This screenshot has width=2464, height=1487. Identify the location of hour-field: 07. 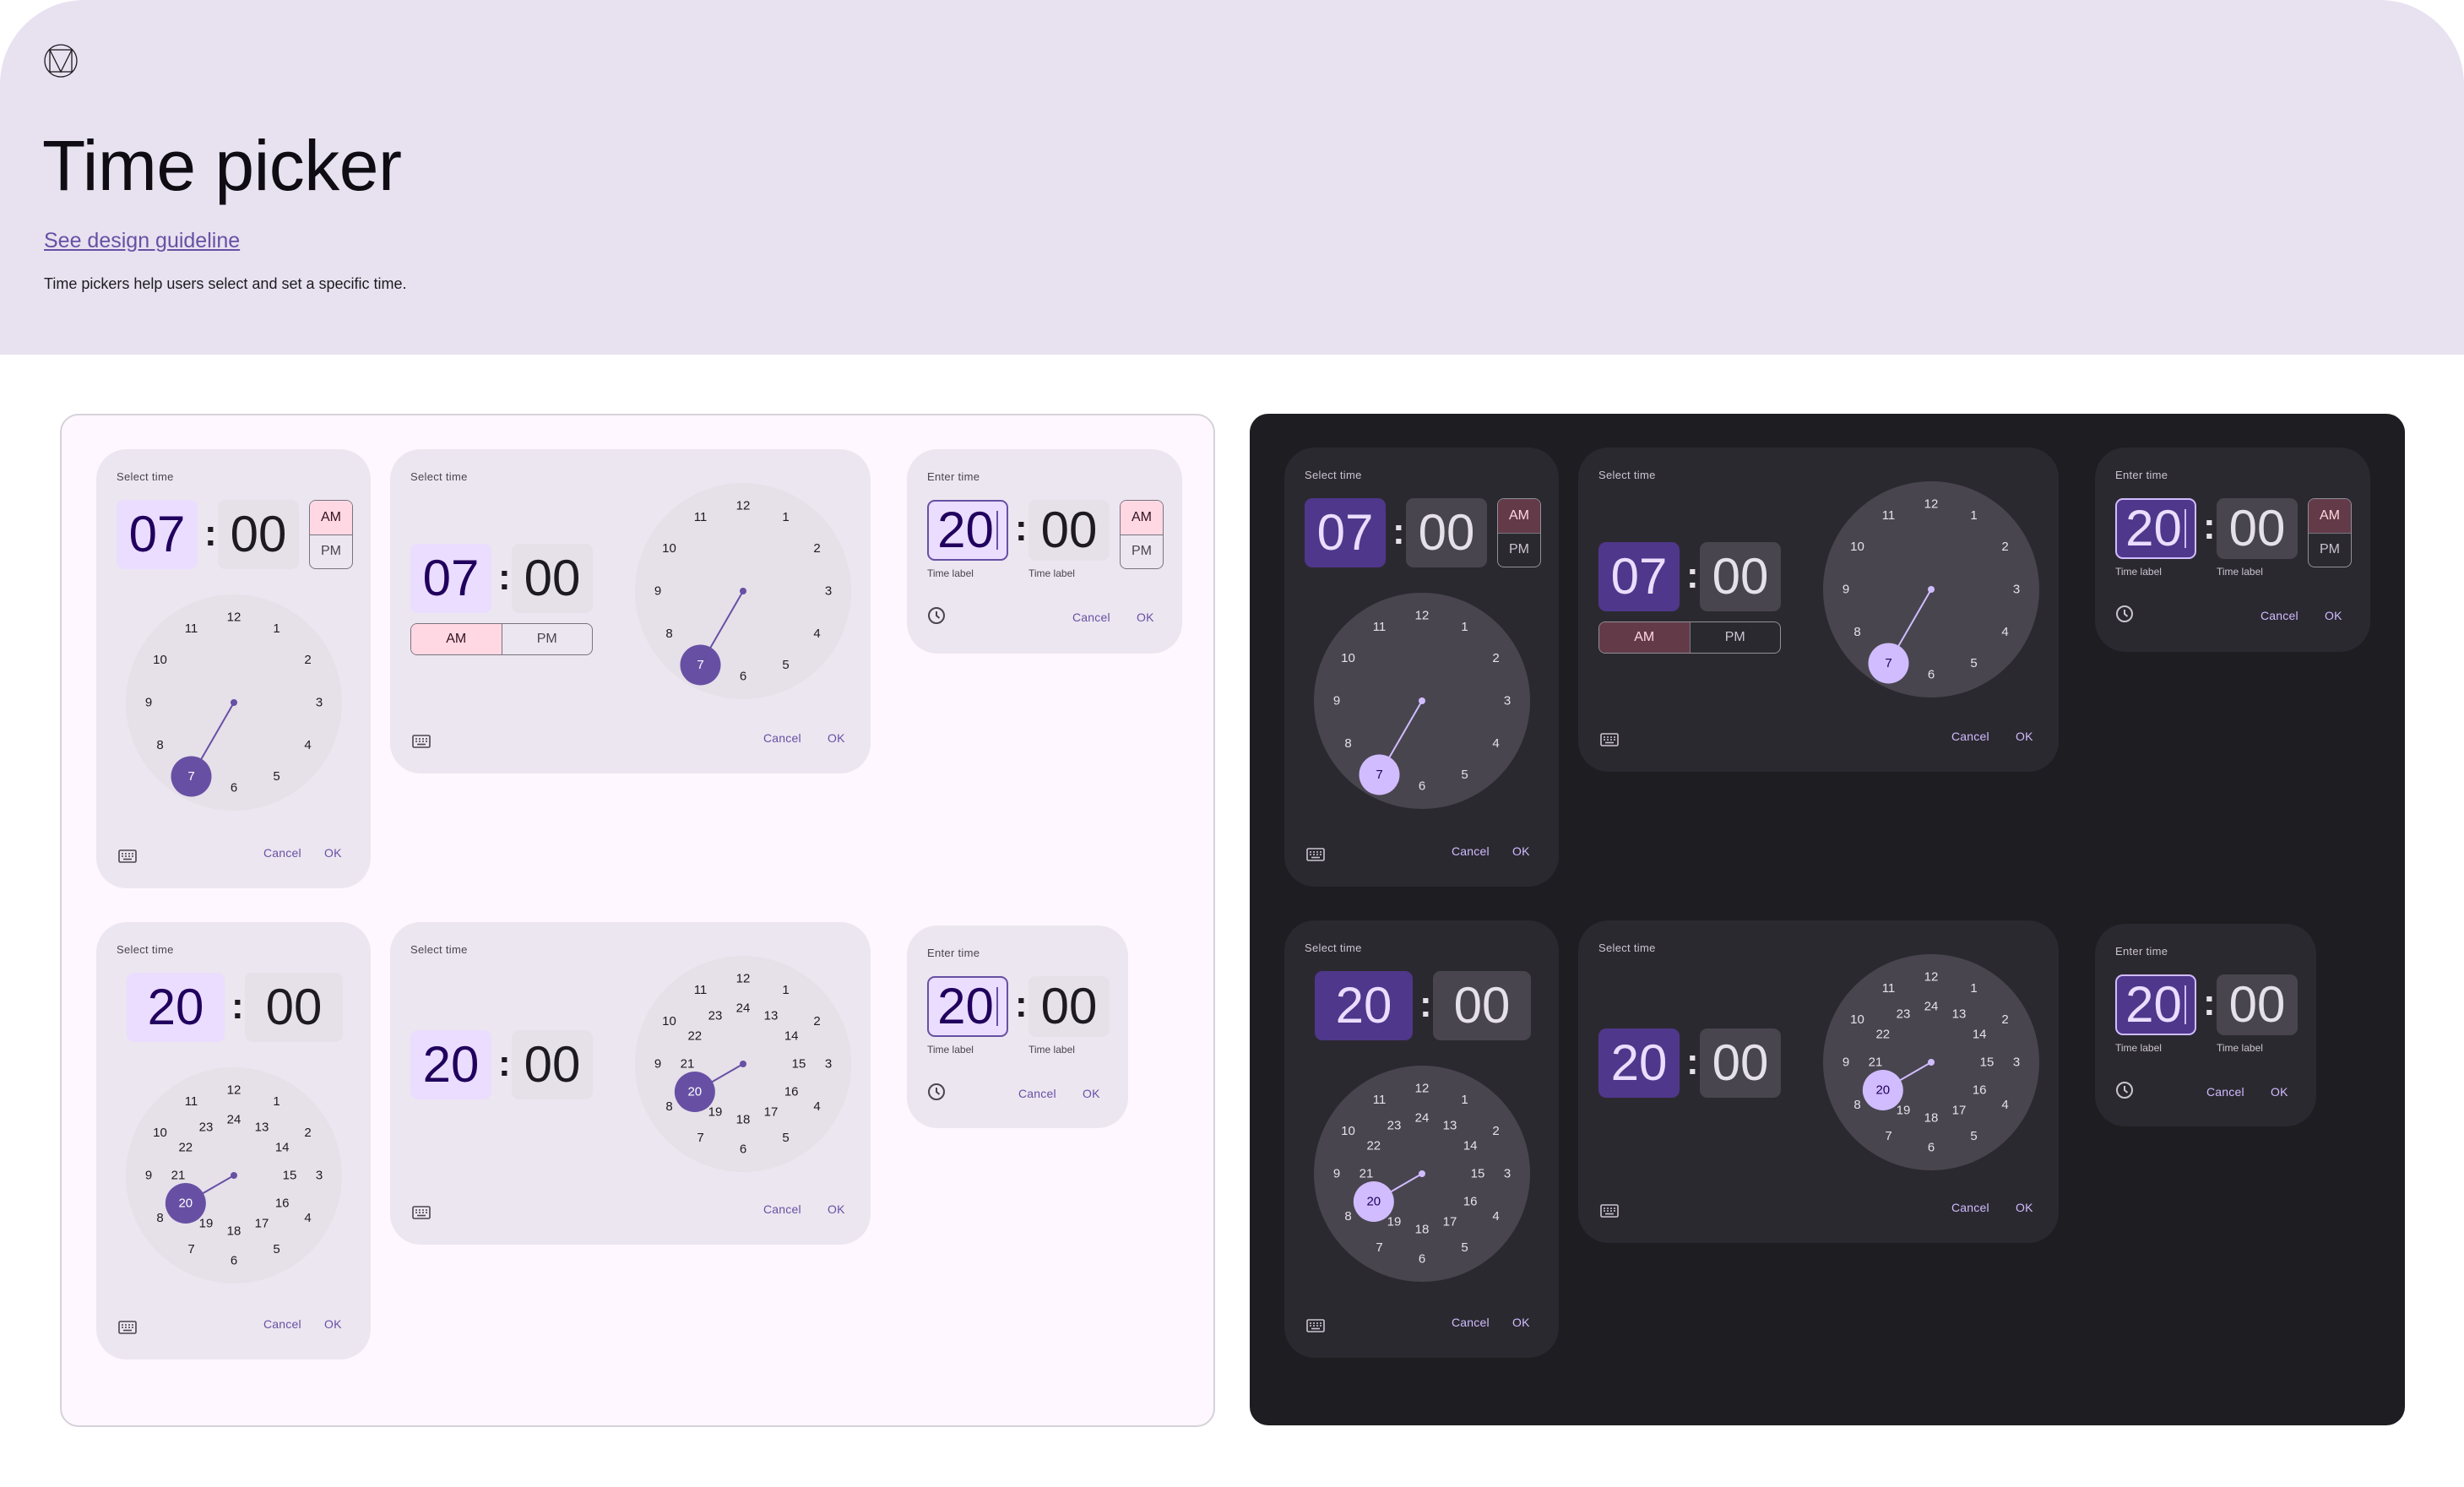
(1639, 576).